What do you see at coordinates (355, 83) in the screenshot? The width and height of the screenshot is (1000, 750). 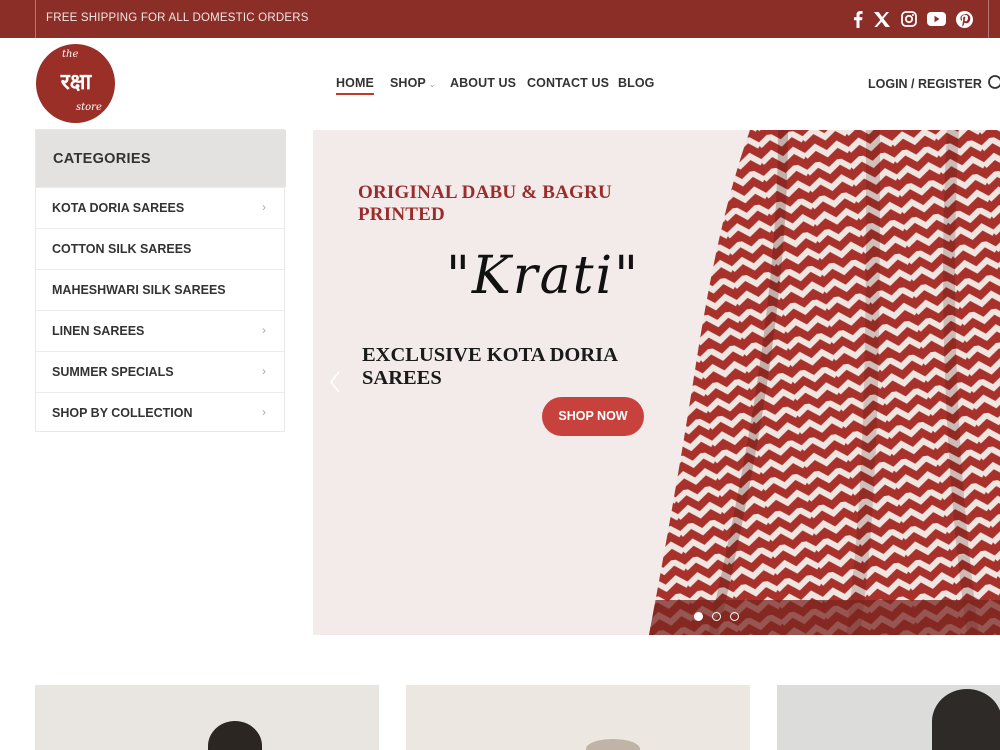 I see `nav-home-label: HOME` at bounding box center [355, 83].